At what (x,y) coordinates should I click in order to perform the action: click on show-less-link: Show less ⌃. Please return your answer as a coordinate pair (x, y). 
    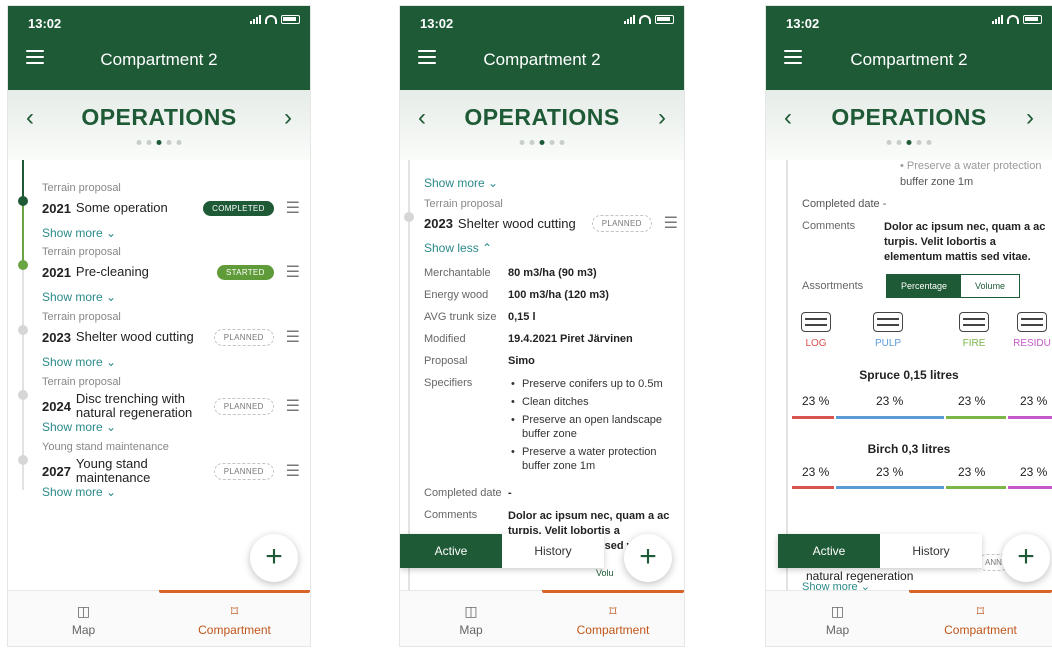
    Looking at the image, I should click on (551, 248).